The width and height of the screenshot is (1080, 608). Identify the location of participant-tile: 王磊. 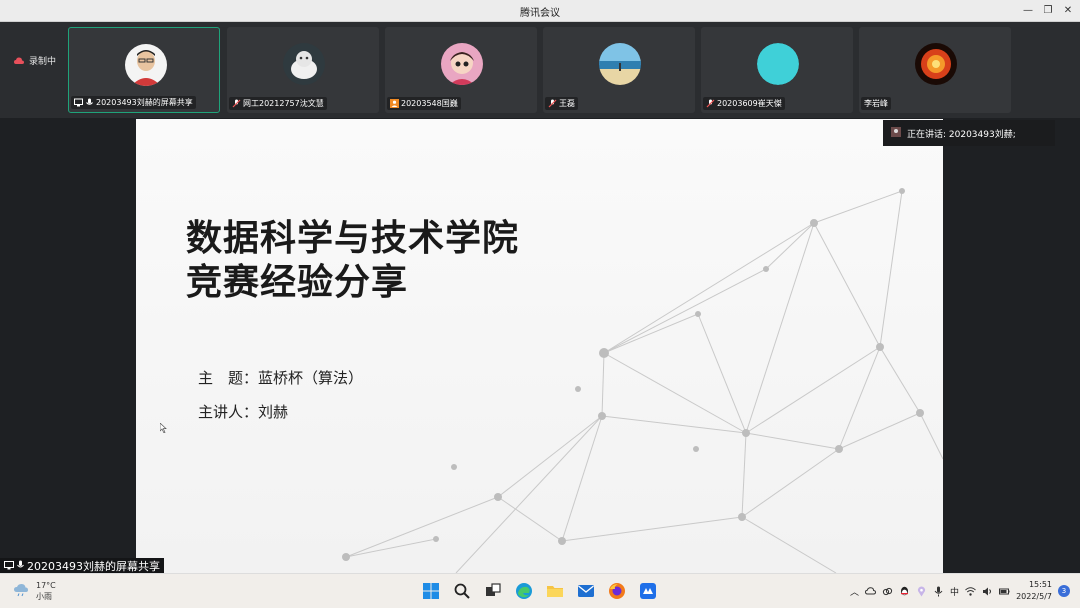
(619, 70).